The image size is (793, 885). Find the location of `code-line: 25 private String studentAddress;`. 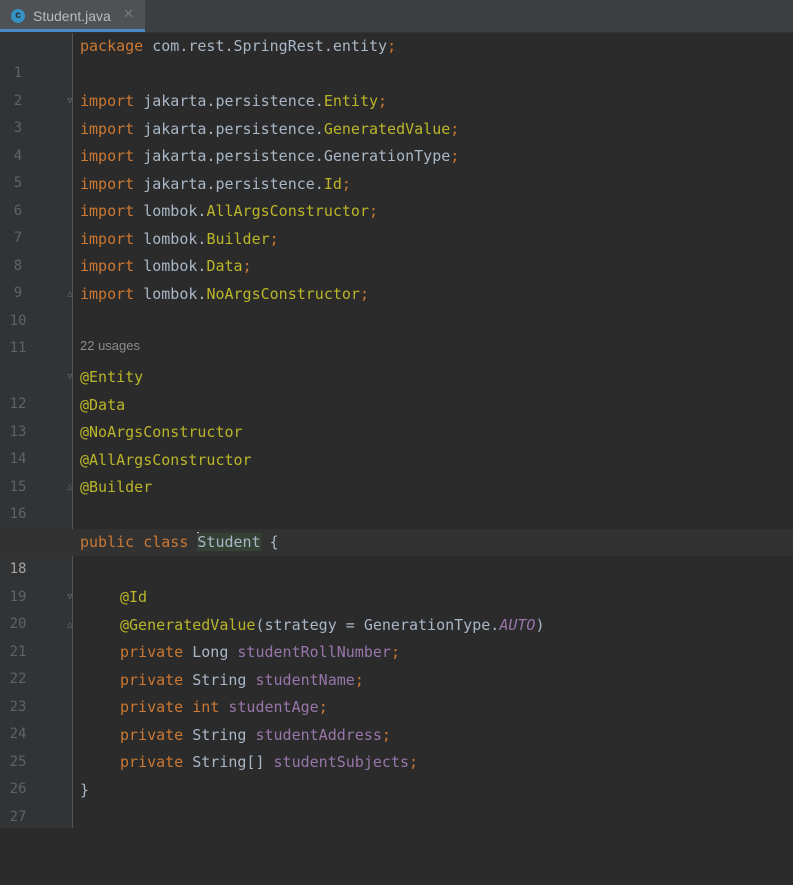

code-line: 25 private String studentAddress; is located at coordinates (396, 746).